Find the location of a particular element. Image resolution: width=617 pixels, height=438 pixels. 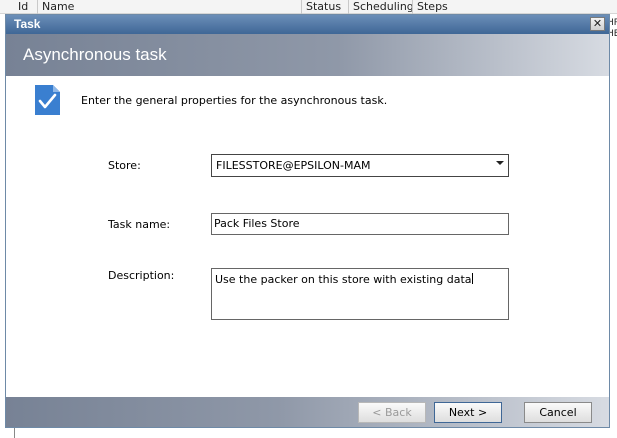

column-header-id: Id is located at coordinates (26, 7).